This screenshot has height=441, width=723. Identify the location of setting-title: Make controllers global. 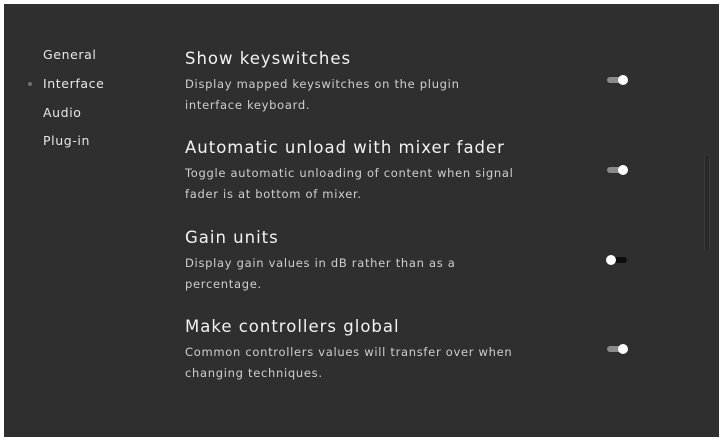
(292, 326).